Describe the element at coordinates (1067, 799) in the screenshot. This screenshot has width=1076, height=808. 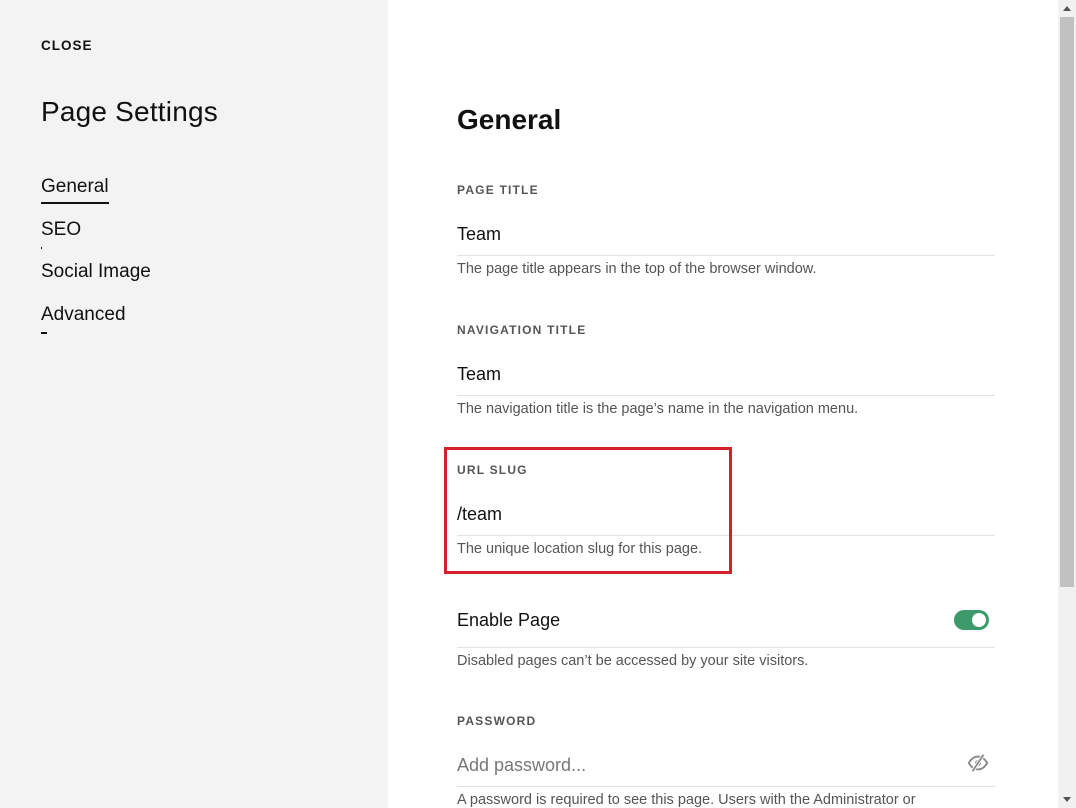
I see `scroll-down-icon` at that location.